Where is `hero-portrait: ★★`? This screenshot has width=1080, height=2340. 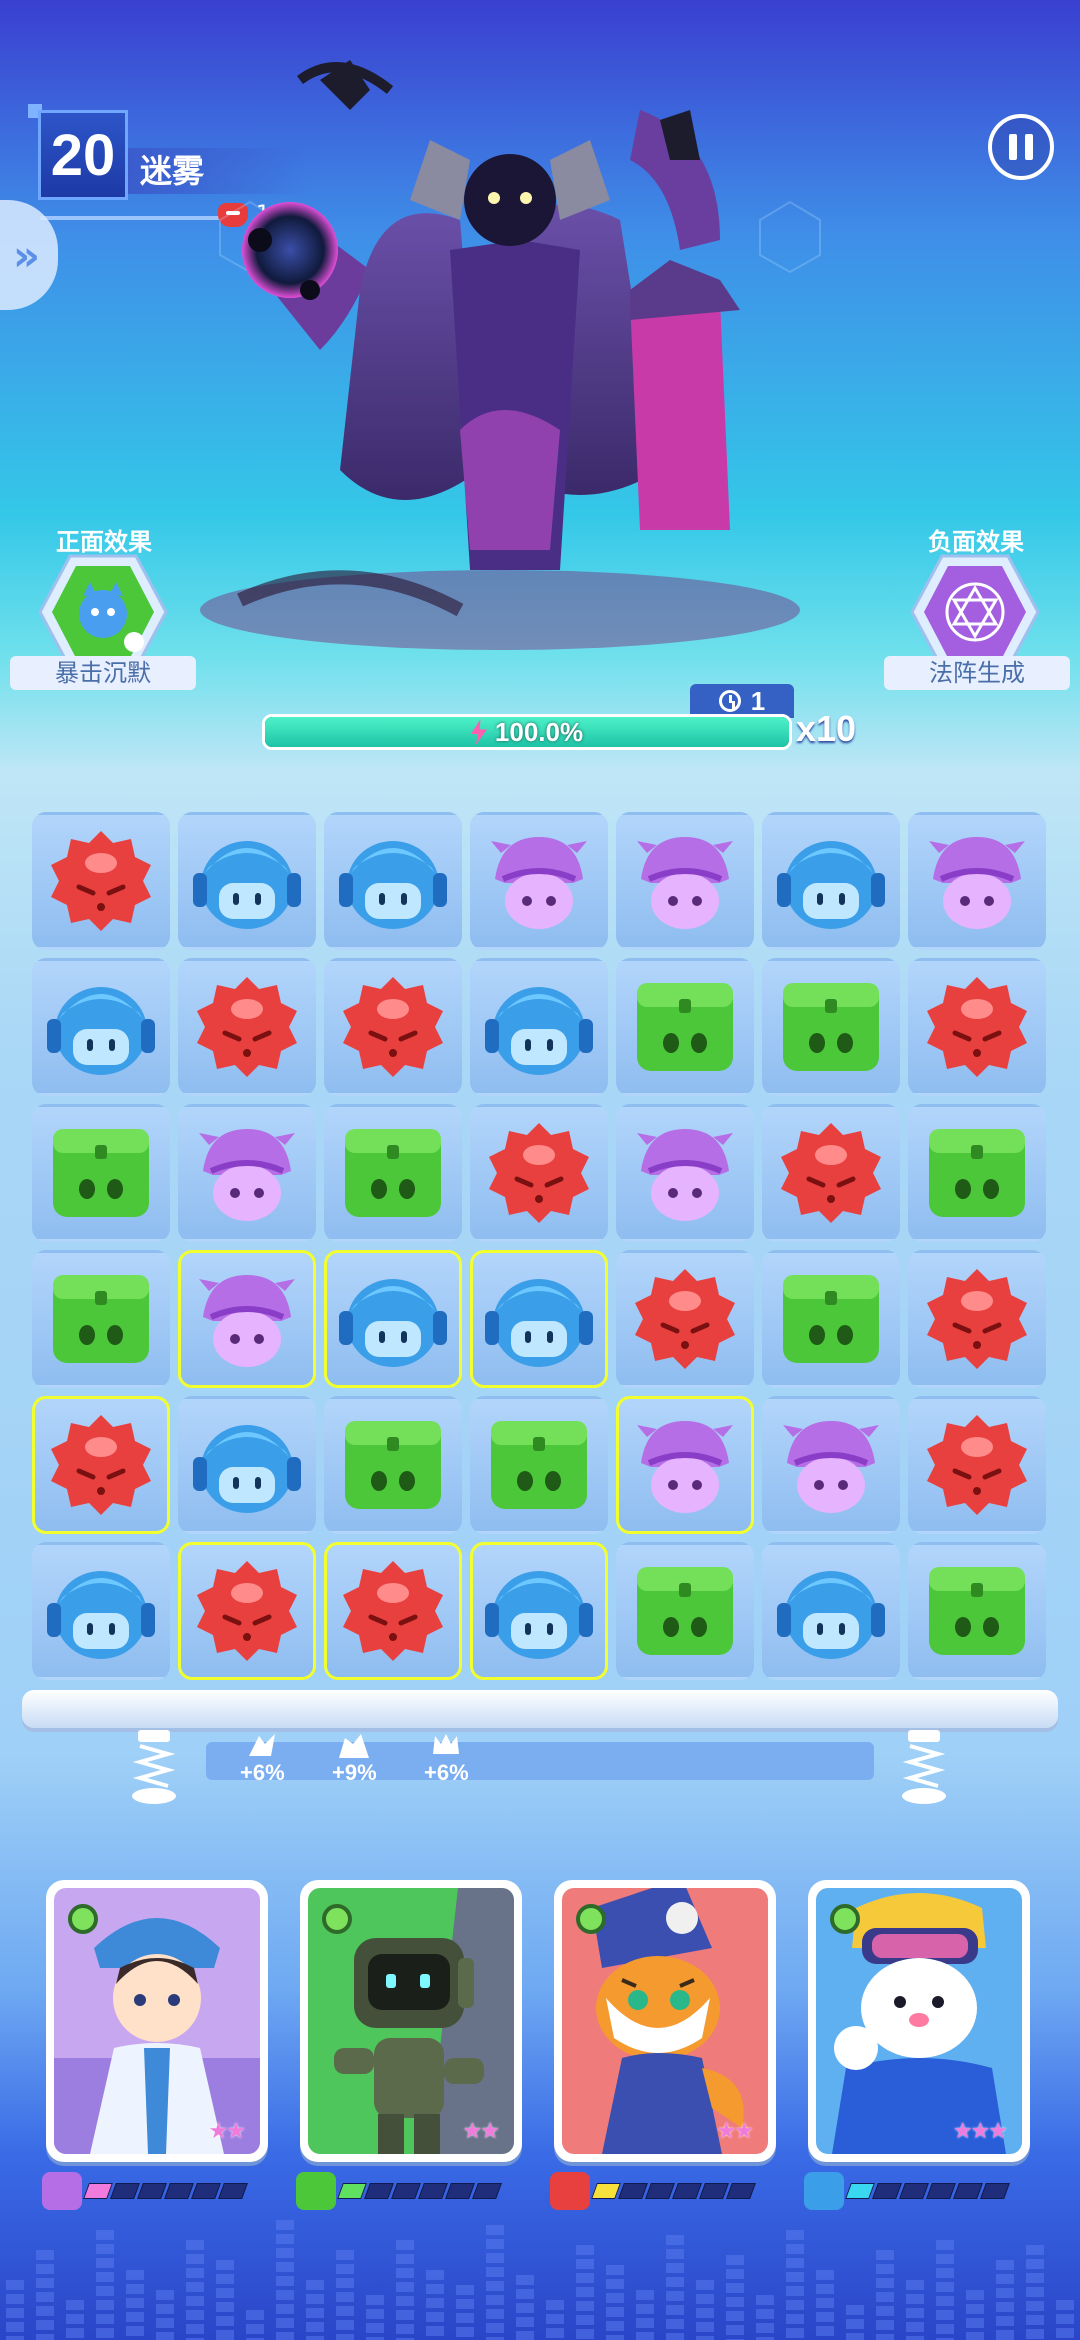 hero-portrait: ★★ is located at coordinates (157, 2021).